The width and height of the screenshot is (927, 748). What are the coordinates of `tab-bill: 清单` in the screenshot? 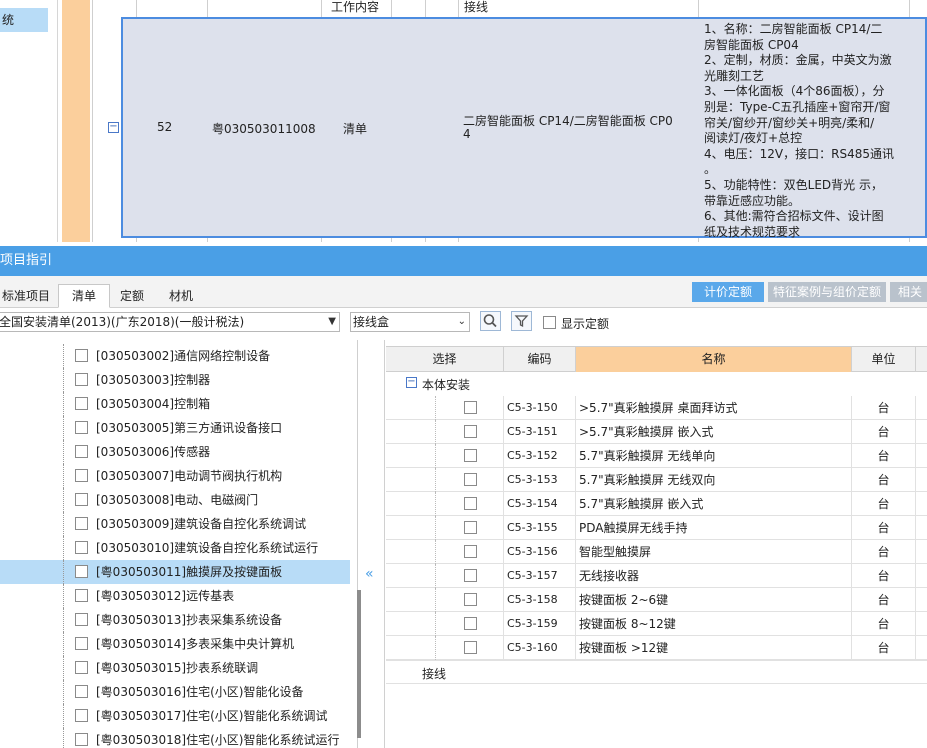 It's located at (84, 296).